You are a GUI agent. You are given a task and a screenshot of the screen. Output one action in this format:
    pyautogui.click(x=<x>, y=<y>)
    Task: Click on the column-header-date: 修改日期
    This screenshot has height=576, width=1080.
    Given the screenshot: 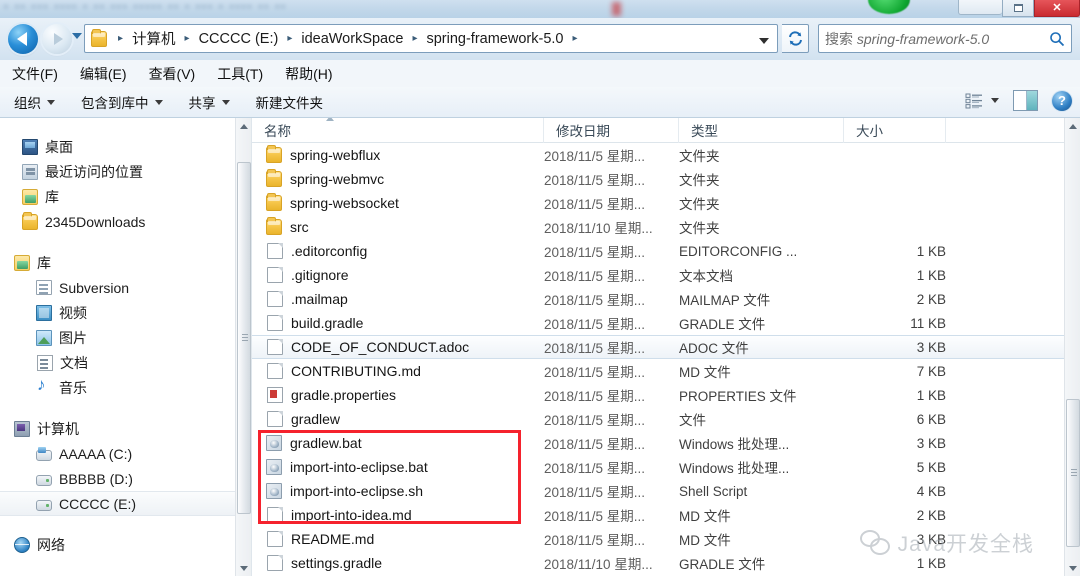 What is the action you would take?
    pyautogui.click(x=611, y=130)
    